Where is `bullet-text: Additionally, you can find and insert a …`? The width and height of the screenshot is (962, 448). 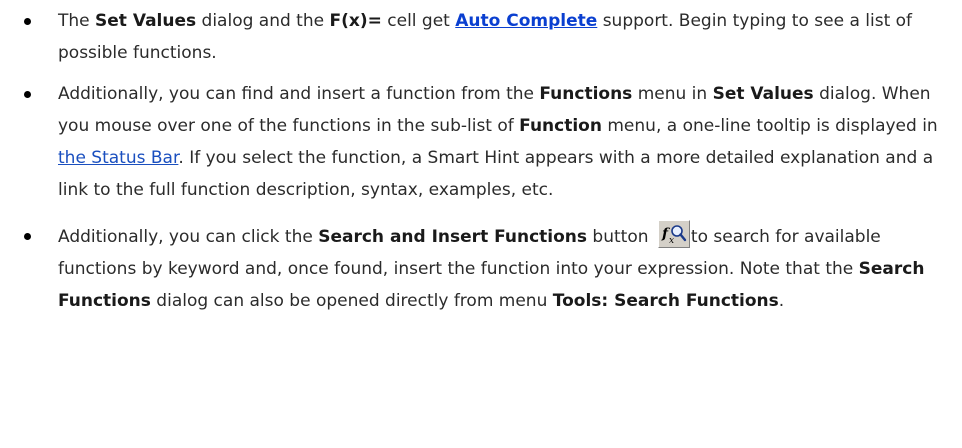 bullet-text: Additionally, you can find and insert a … is located at coordinates (299, 94).